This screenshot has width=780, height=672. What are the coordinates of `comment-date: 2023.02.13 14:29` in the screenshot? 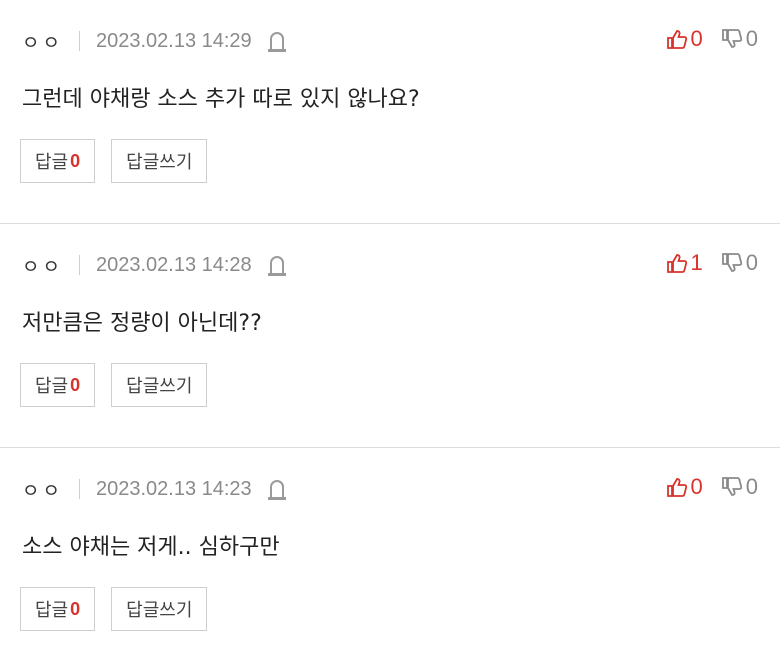 It's located at (173, 40).